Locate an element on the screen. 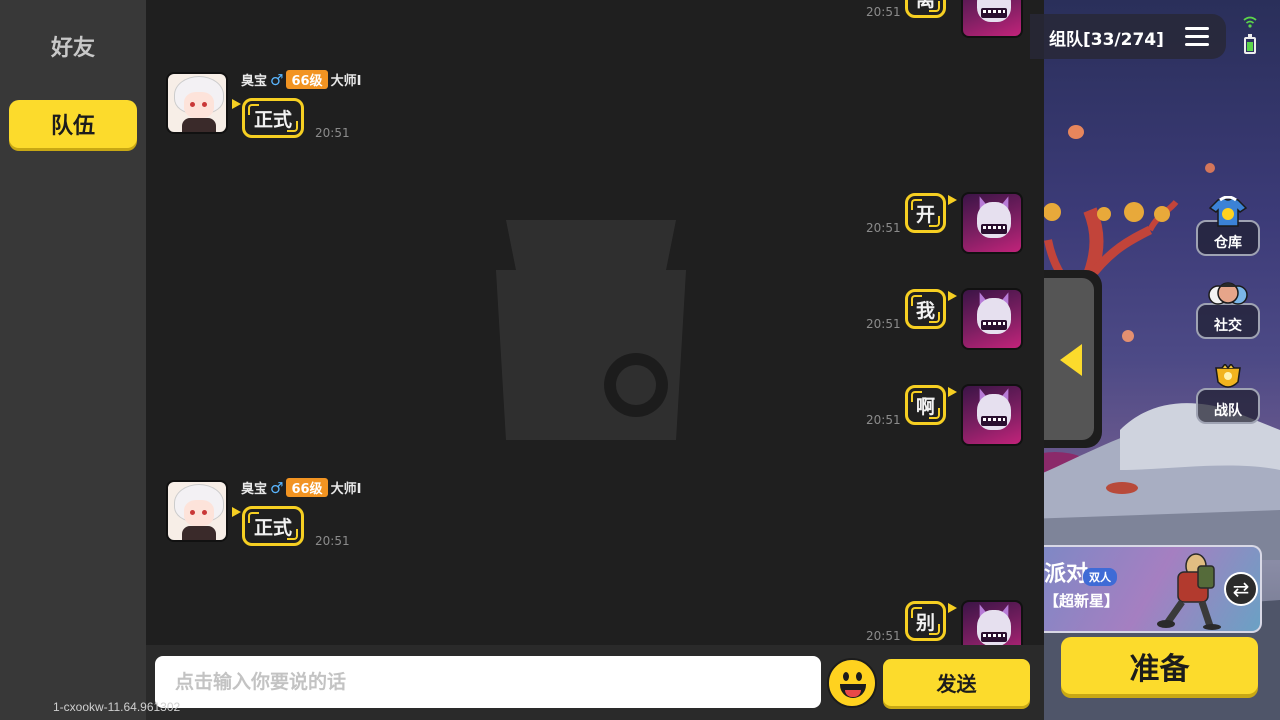 Image resolution: width=1280 pixels, height=720 pixels. message-bubble: 啊 is located at coordinates (926, 405).